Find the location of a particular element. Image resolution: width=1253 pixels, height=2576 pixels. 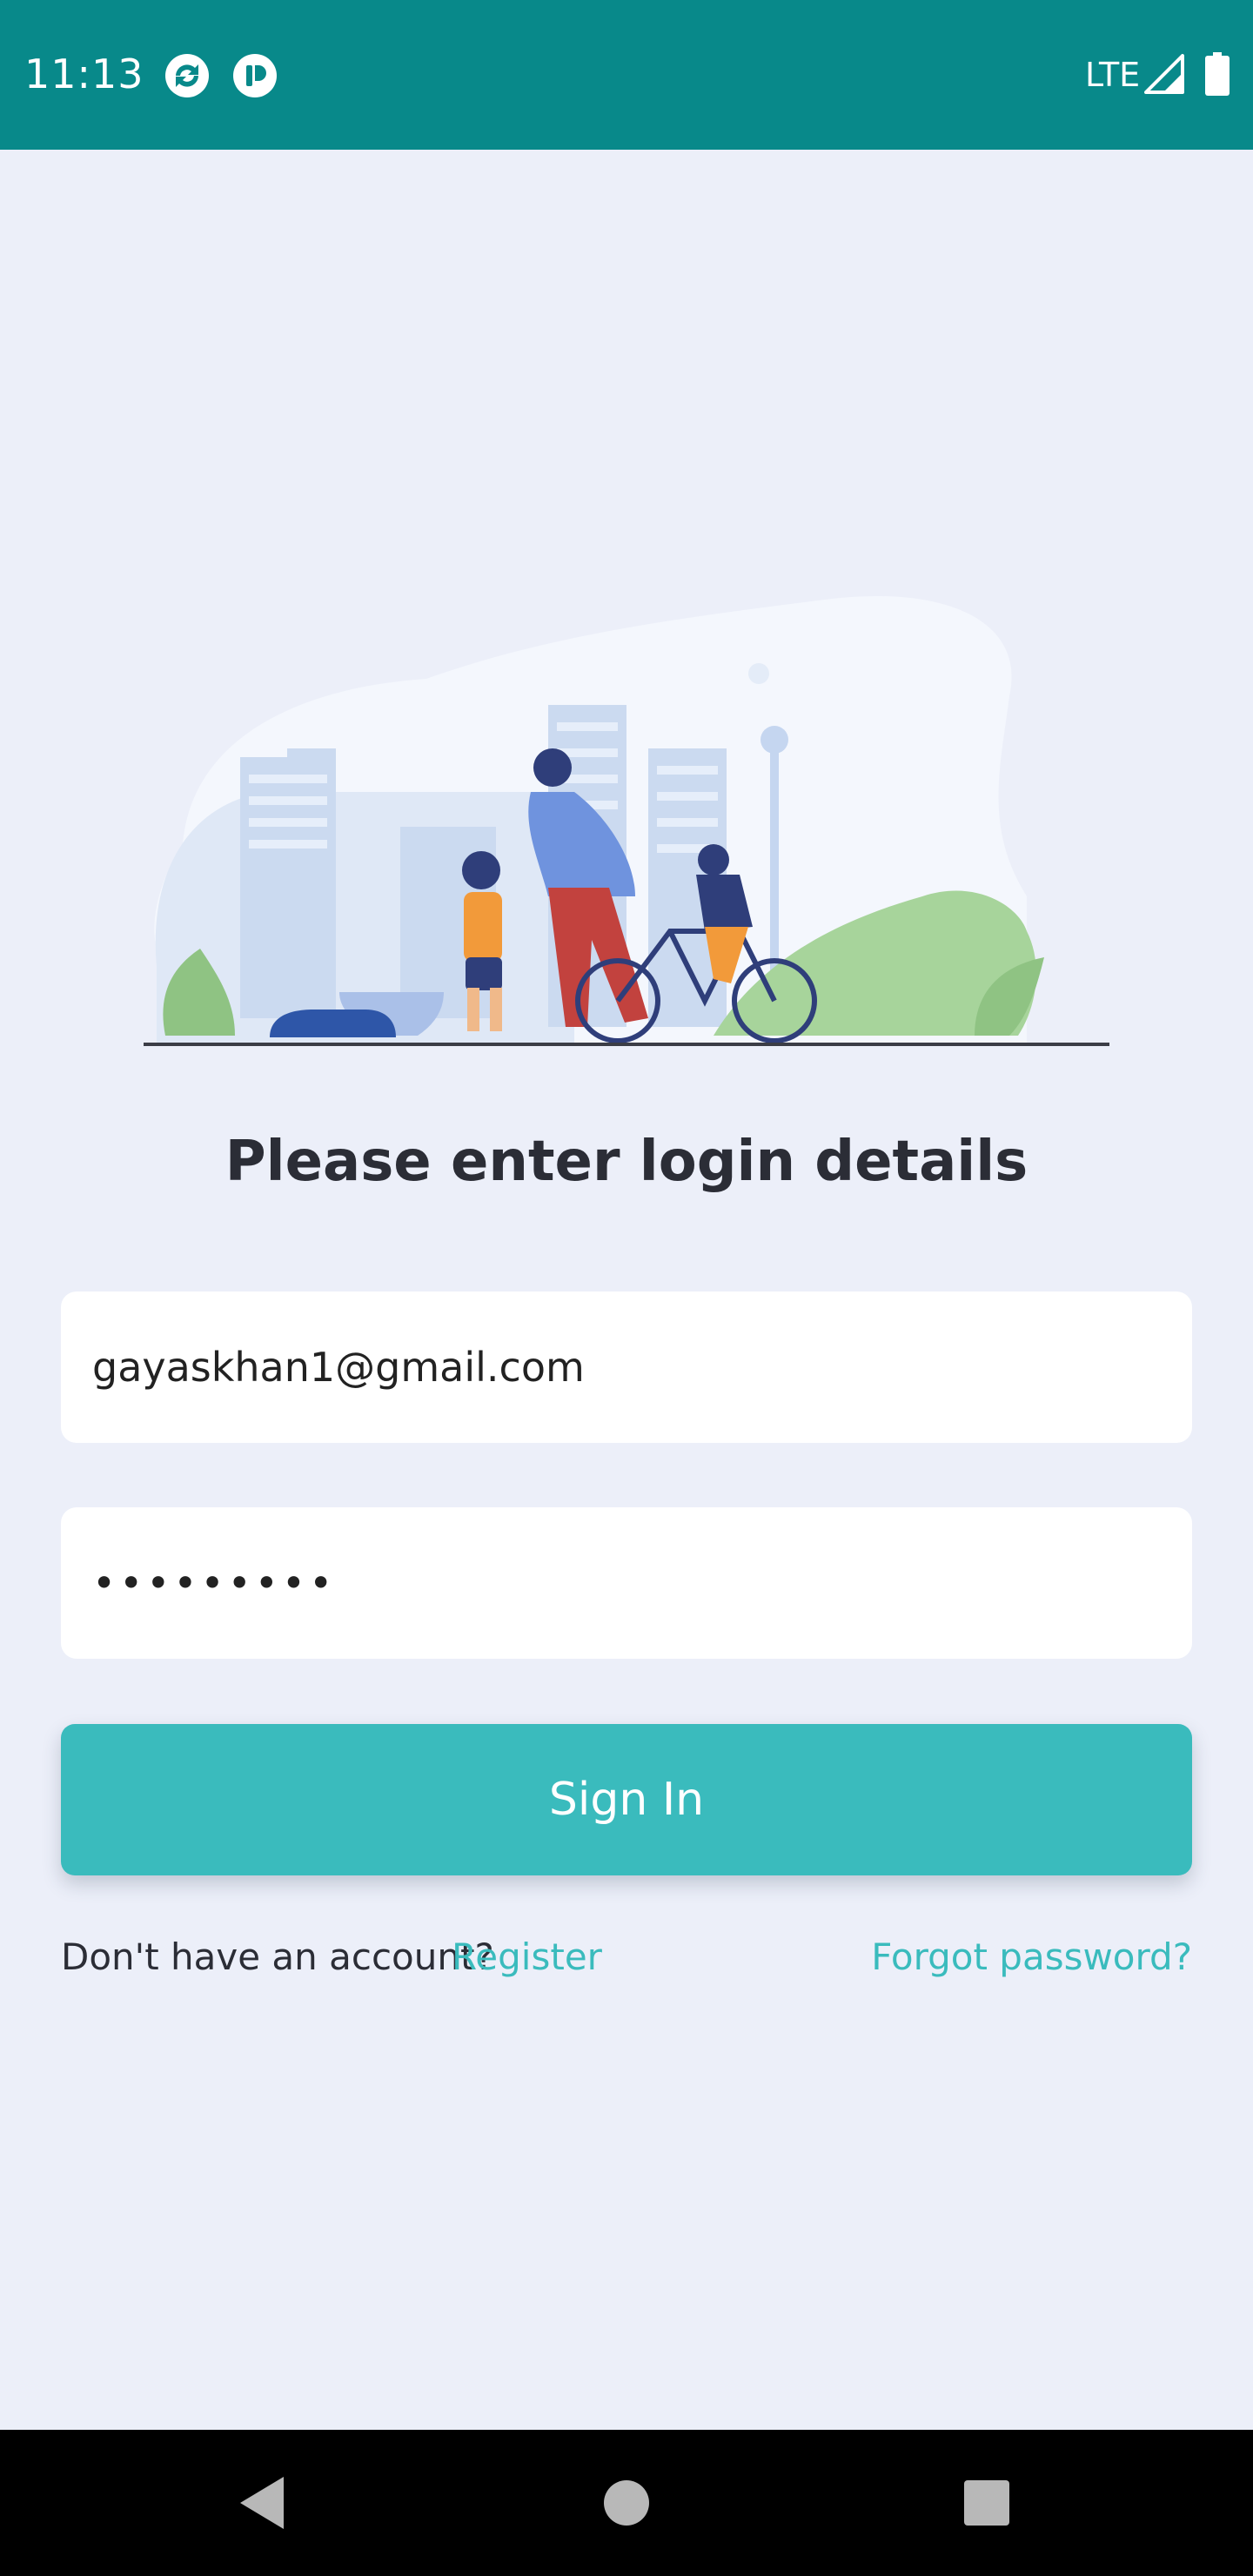

status-bar: 11:13 LTE is located at coordinates (626, 75).